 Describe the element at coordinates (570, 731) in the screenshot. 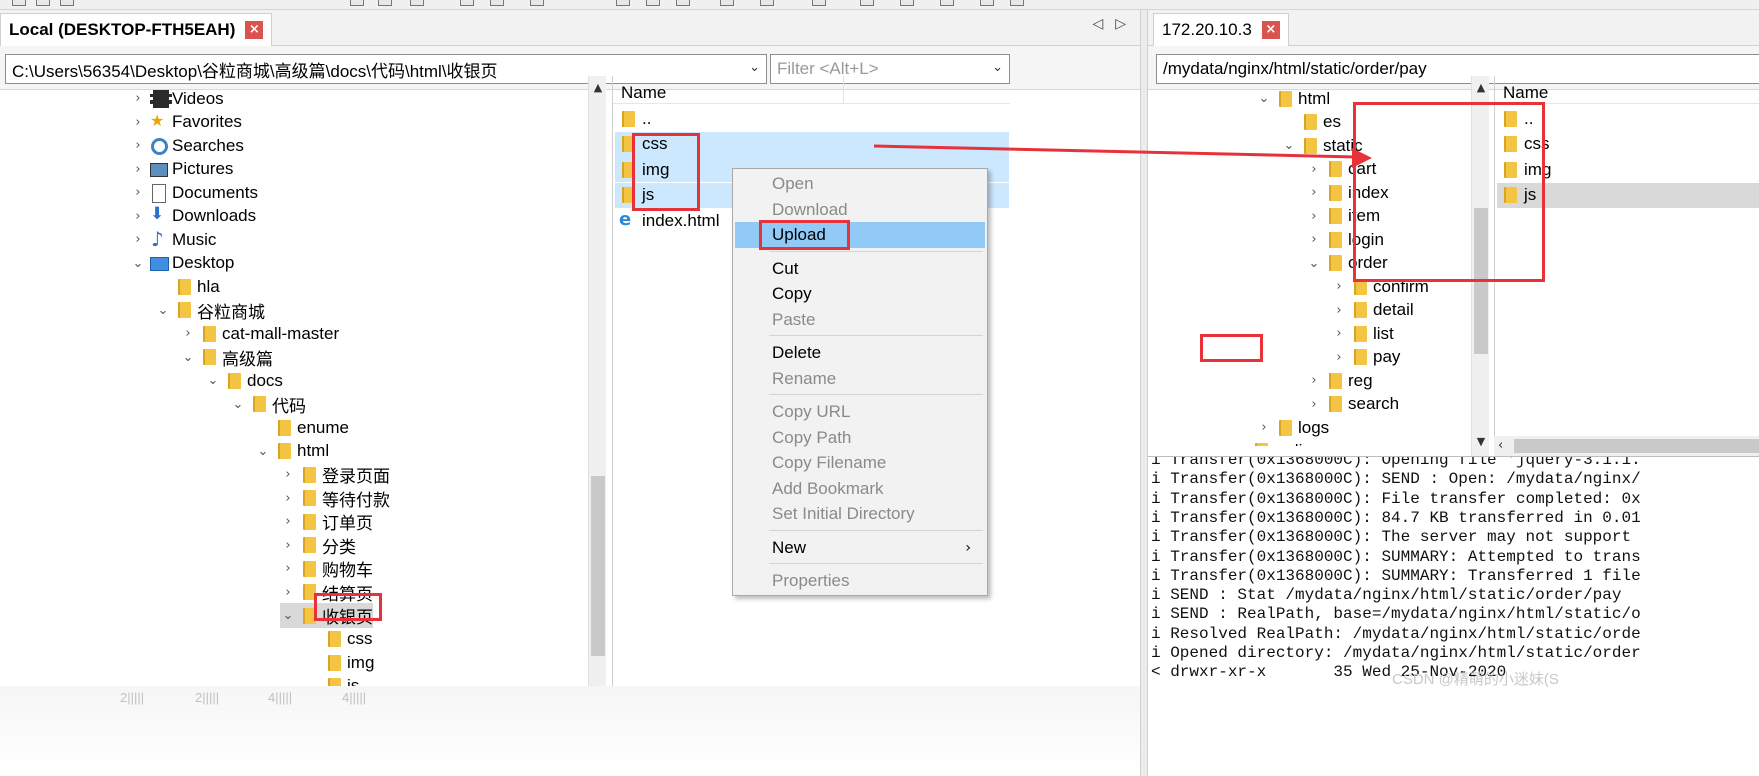

I see `bottom-status-strip: 2||||| 2||||| 4||||| 4|||||` at that location.